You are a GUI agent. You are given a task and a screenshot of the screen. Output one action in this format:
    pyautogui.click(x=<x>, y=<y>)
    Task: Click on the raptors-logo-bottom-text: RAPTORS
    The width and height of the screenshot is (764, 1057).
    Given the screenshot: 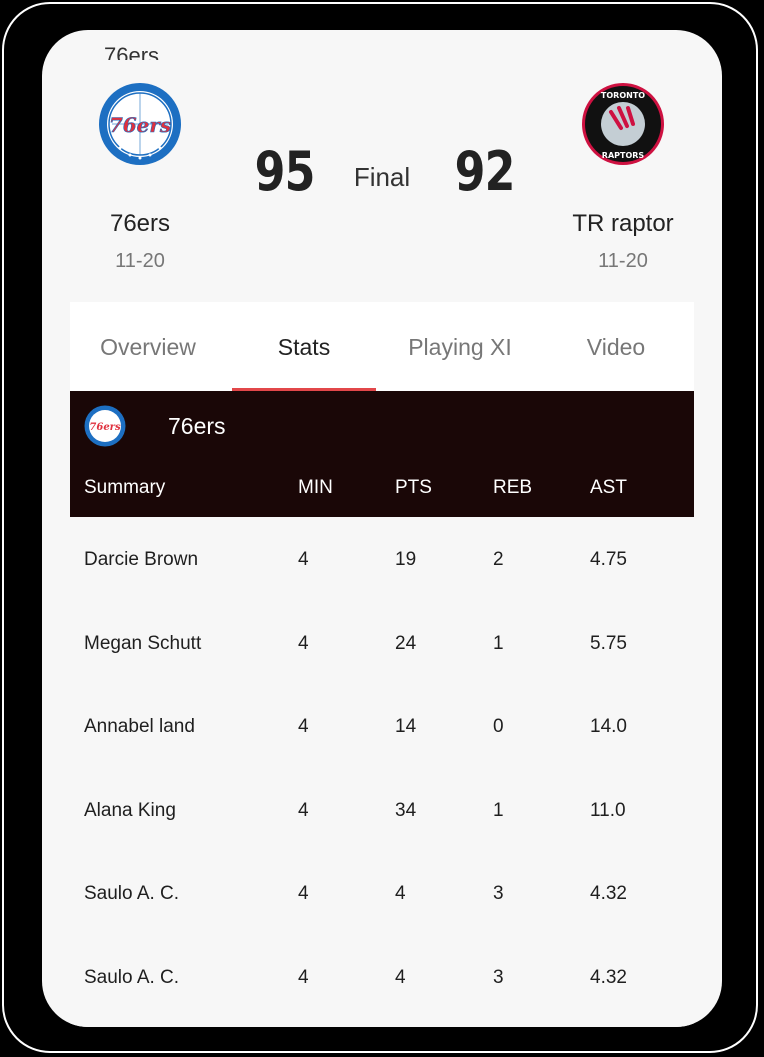 What is the action you would take?
    pyautogui.click(x=623, y=155)
    